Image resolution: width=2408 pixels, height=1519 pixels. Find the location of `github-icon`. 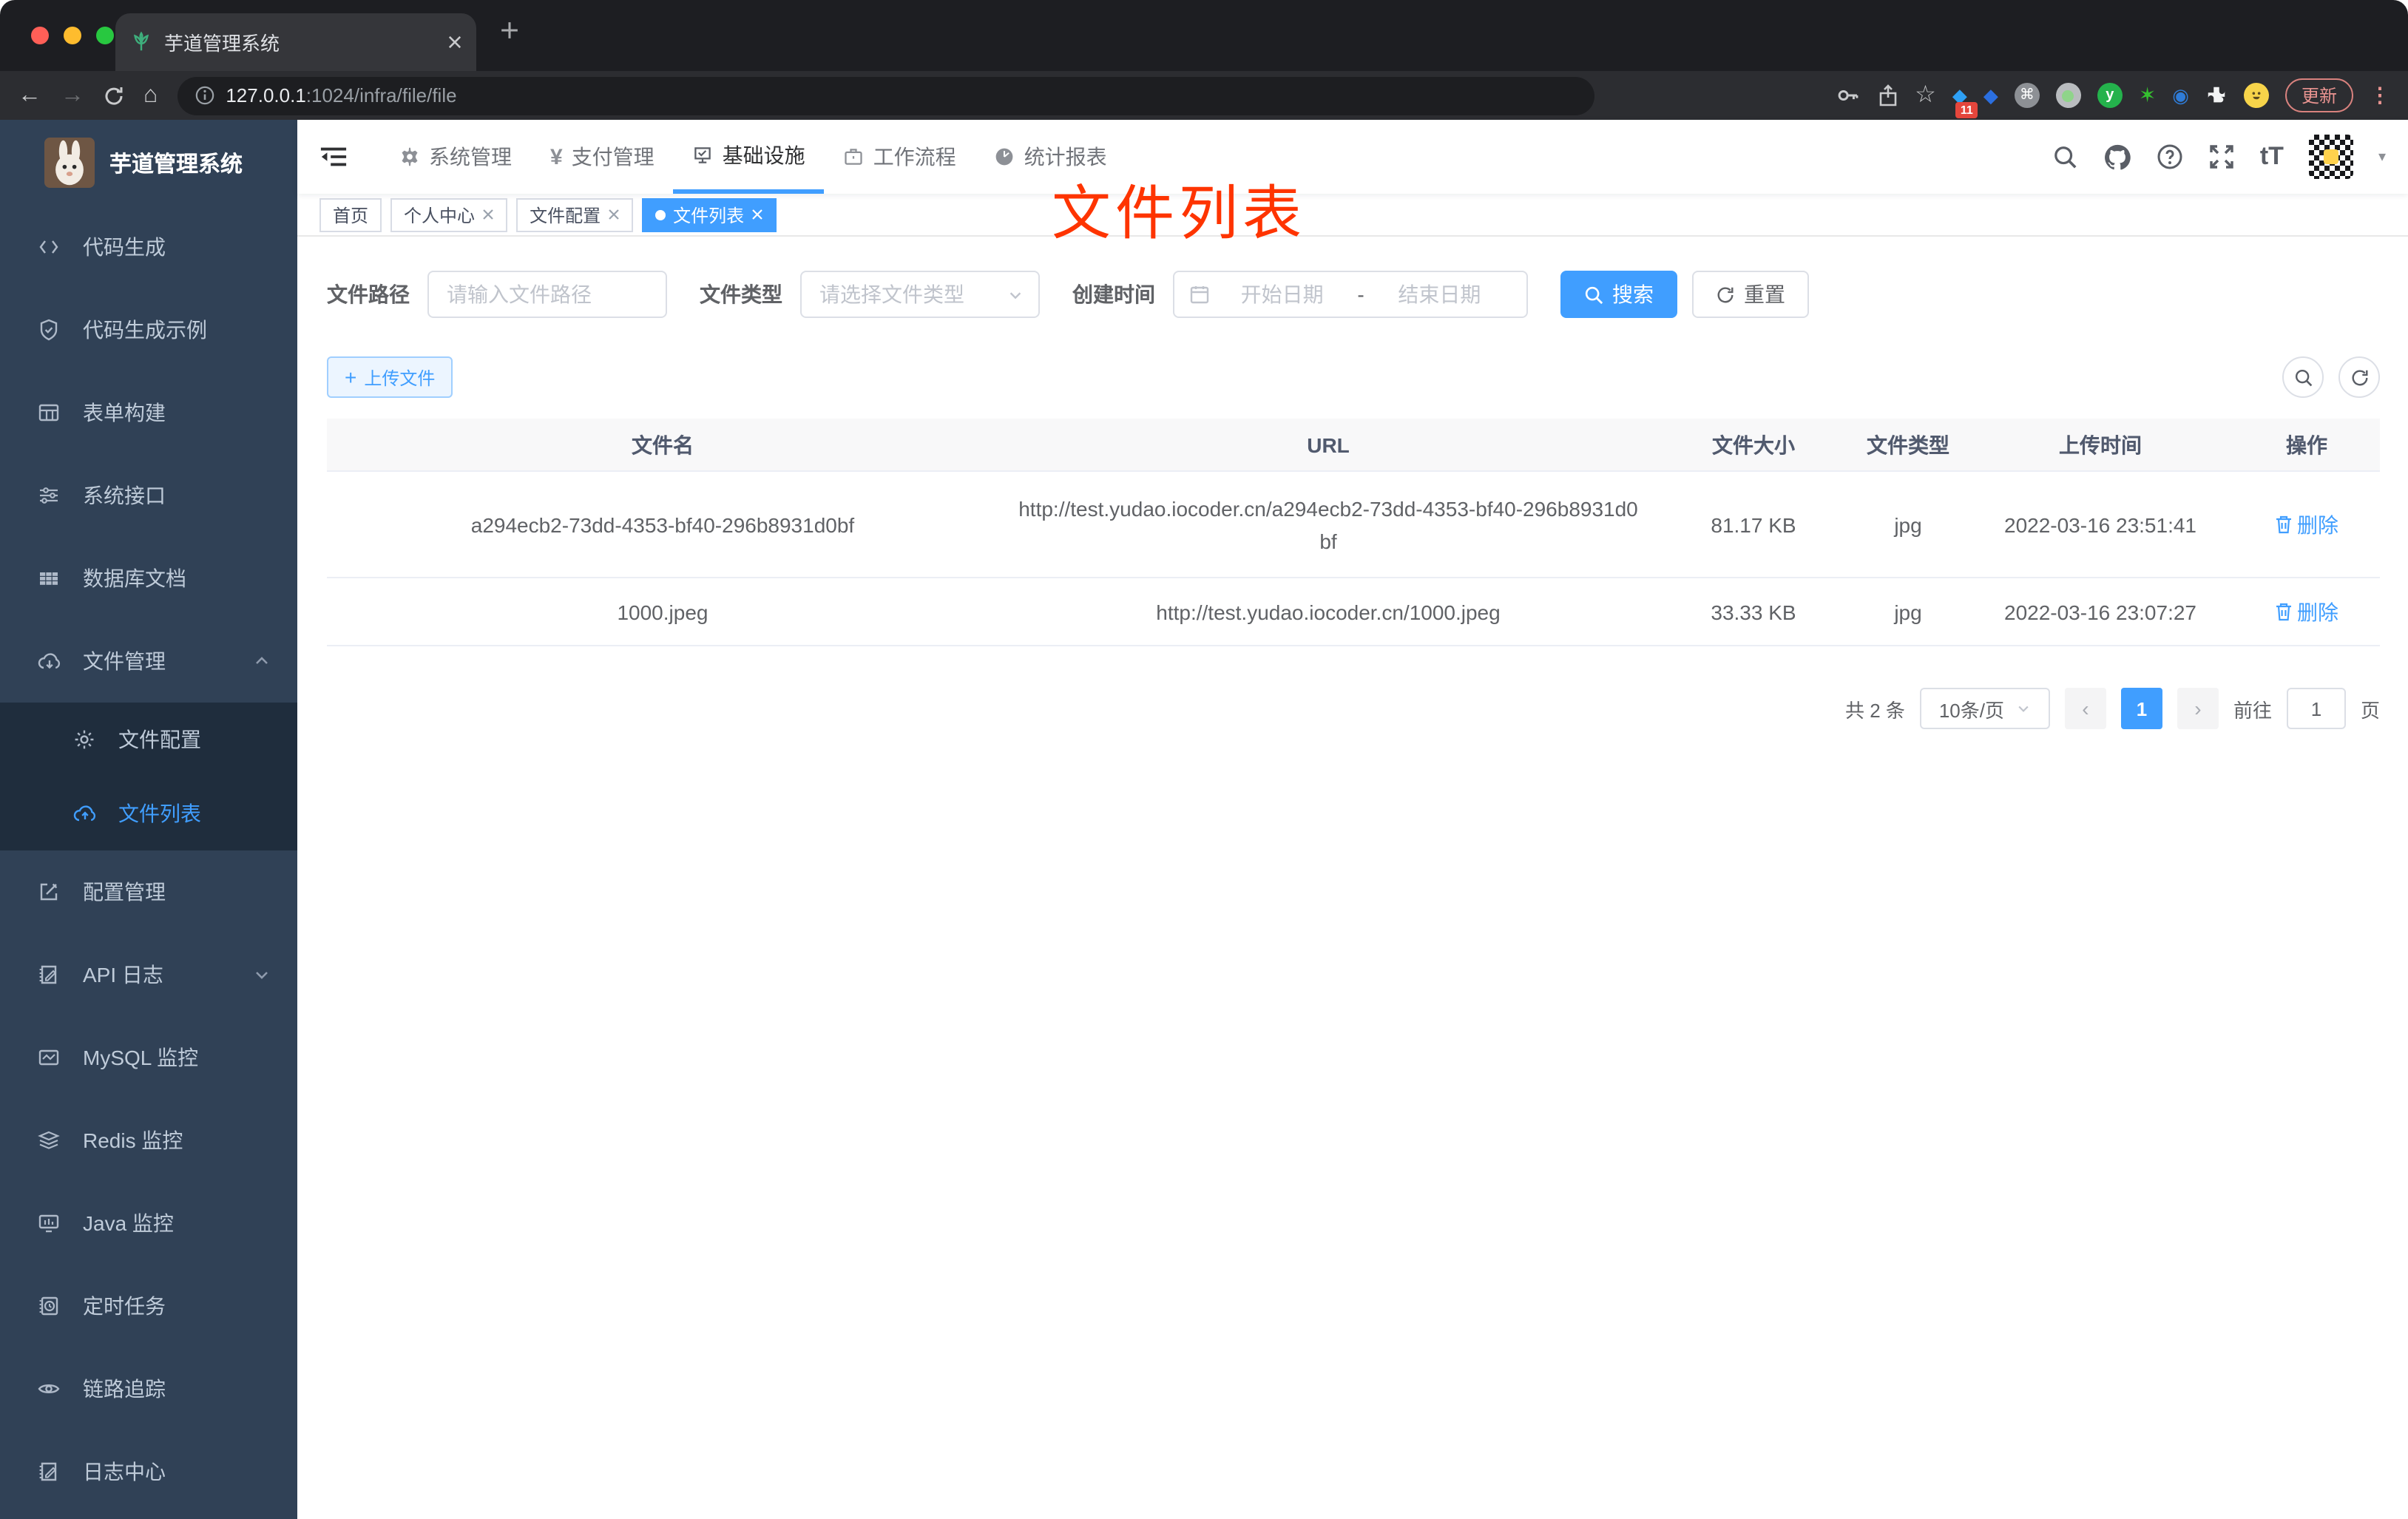

github-icon is located at coordinates (2117, 157).